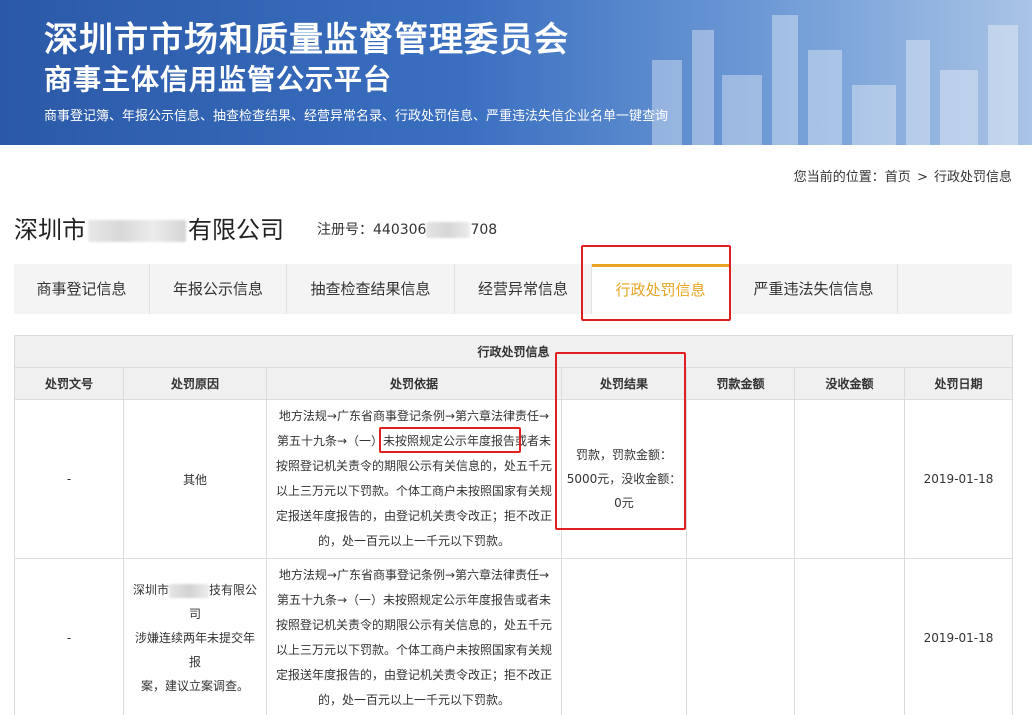 The width and height of the screenshot is (1032, 715). What do you see at coordinates (414, 600) in the screenshot?
I see `basis-line: 第五十九条→（一）未按照规定公示年度报告或者未` at bounding box center [414, 600].